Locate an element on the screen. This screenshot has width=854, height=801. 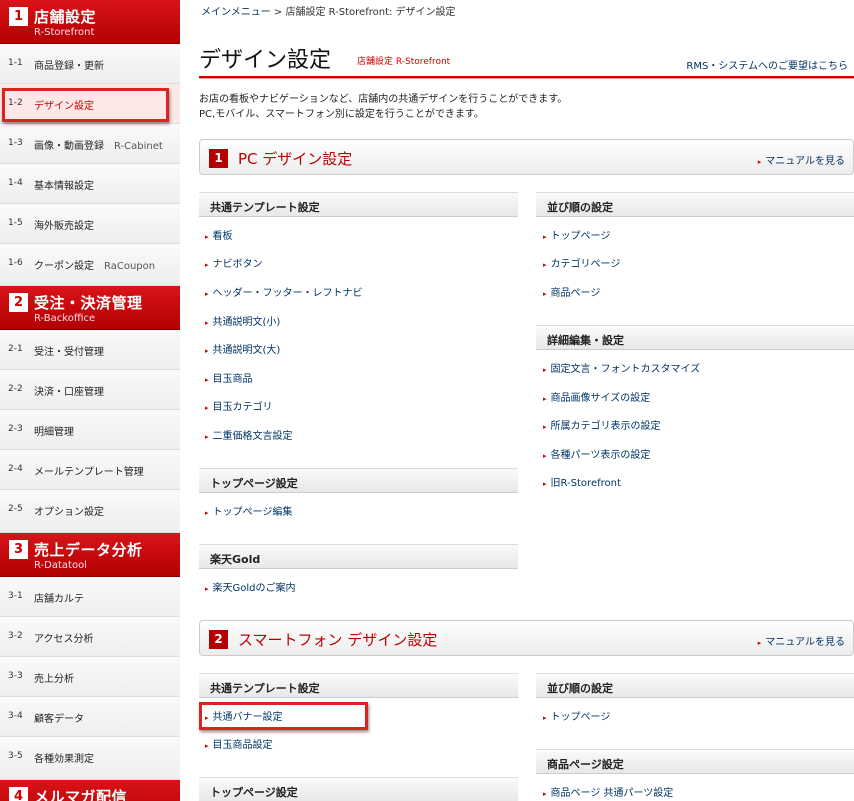
section-title: メルマガ配信 is located at coordinates (81, 794).